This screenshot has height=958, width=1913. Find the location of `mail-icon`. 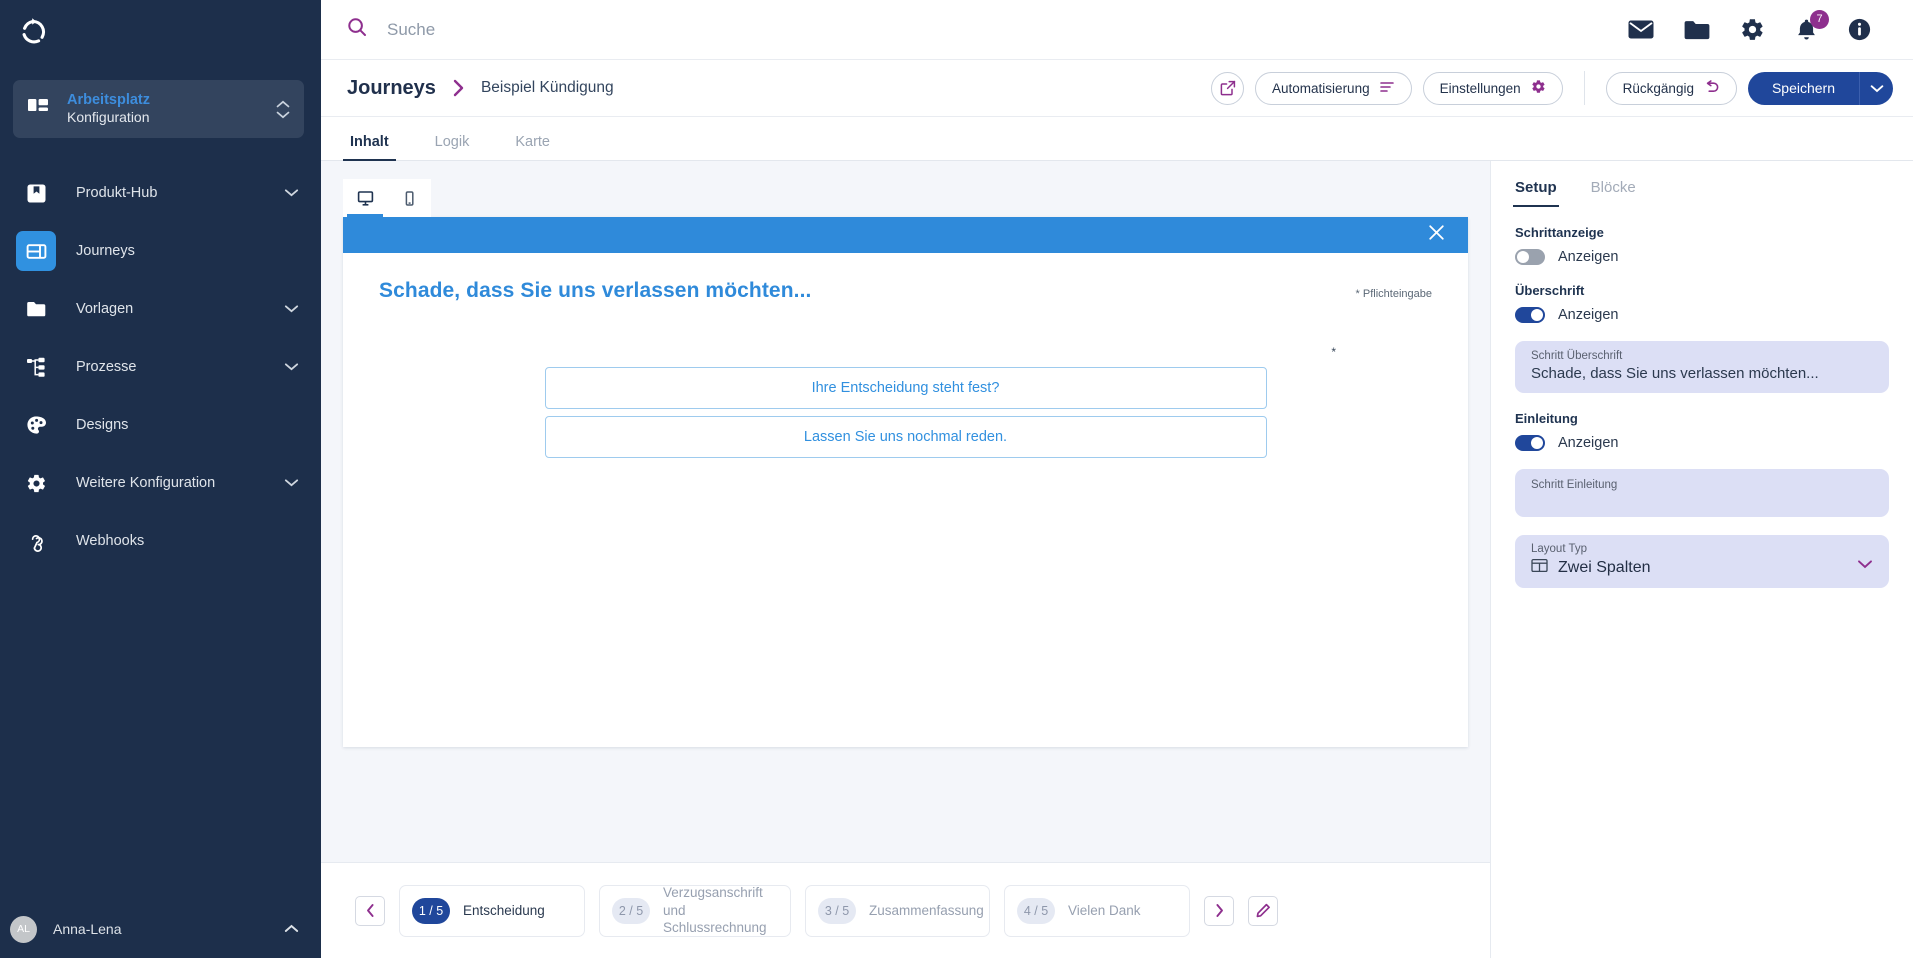

mail-icon is located at coordinates (1641, 29).